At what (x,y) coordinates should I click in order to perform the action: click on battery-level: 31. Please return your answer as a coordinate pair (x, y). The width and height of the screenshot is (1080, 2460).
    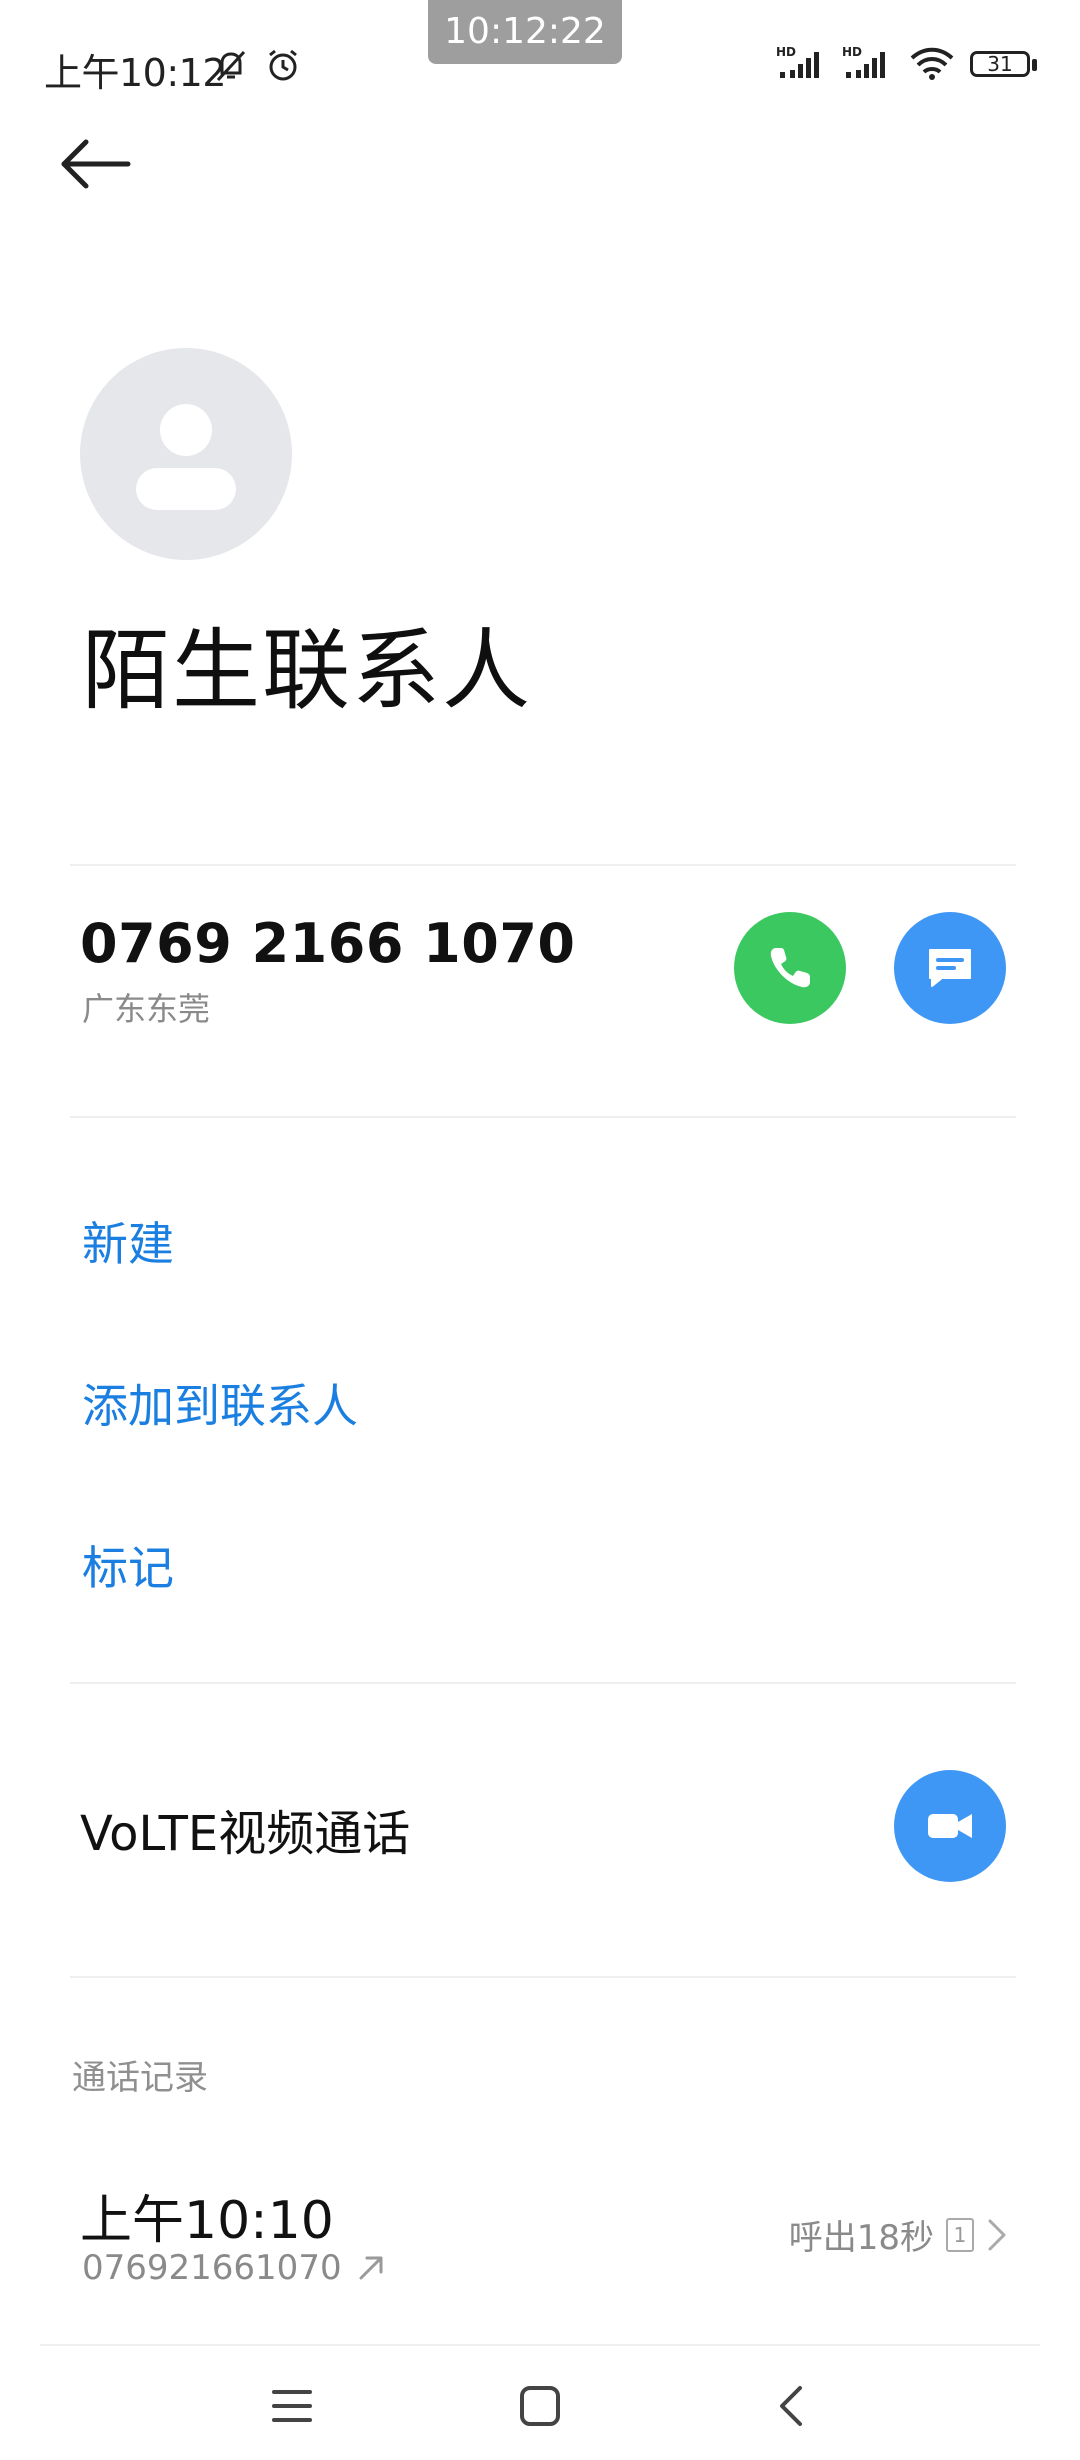
    Looking at the image, I should click on (1000, 64).